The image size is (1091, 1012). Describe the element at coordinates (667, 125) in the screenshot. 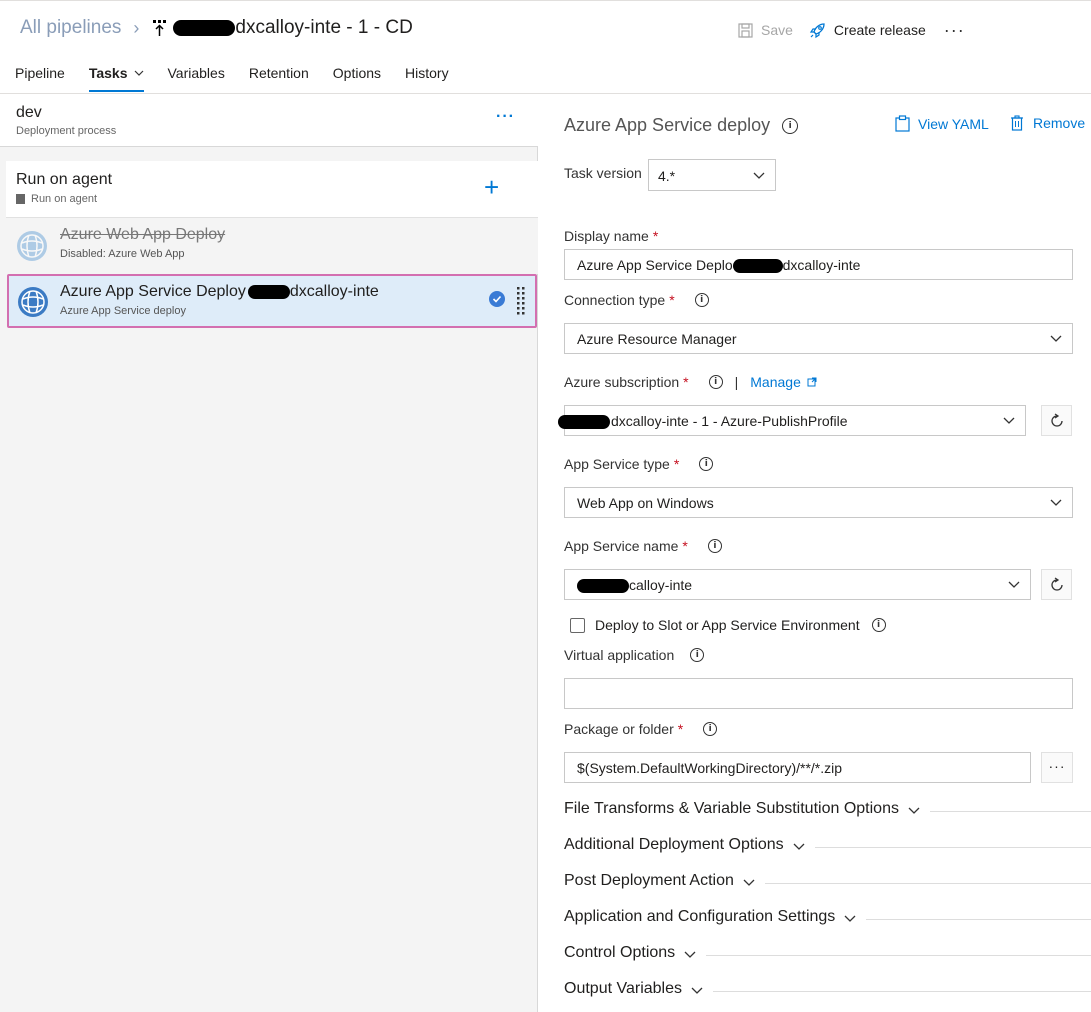

I see `task-title-text: Azure App Service deploy` at that location.